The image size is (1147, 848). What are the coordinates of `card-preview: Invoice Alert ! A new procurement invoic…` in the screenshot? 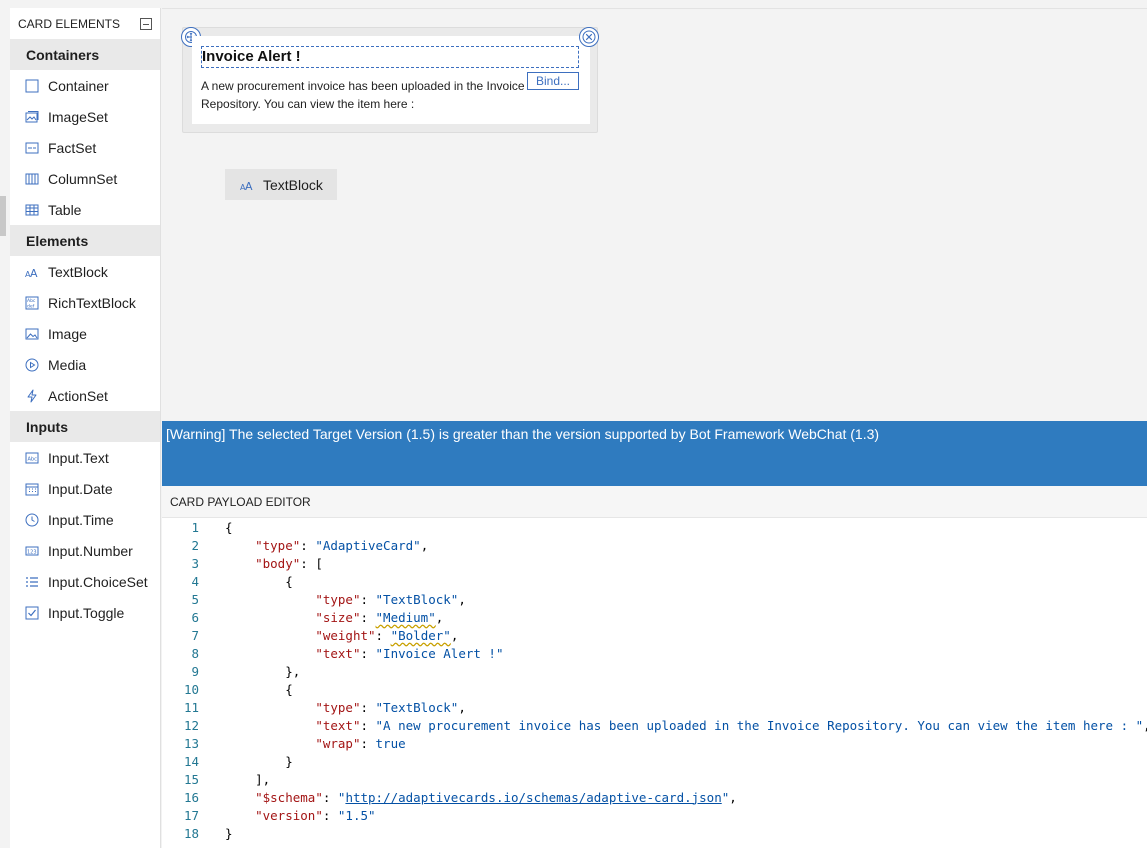 It's located at (390, 80).